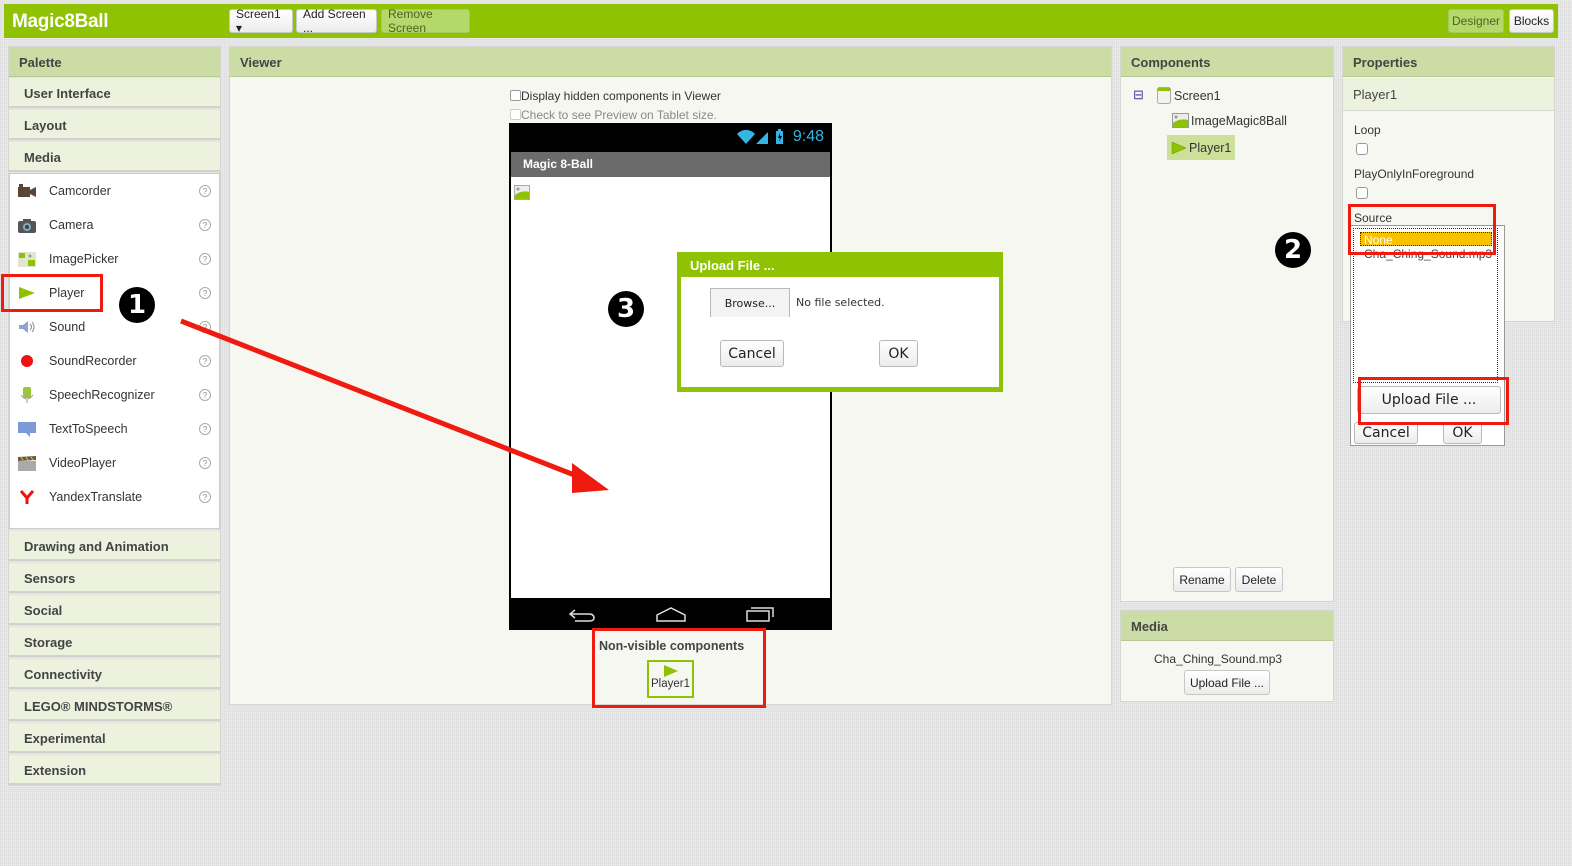 This screenshot has width=1572, height=866. What do you see at coordinates (115, 225) in the screenshot?
I see `palette-item-camera: Camera?` at bounding box center [115, 225].